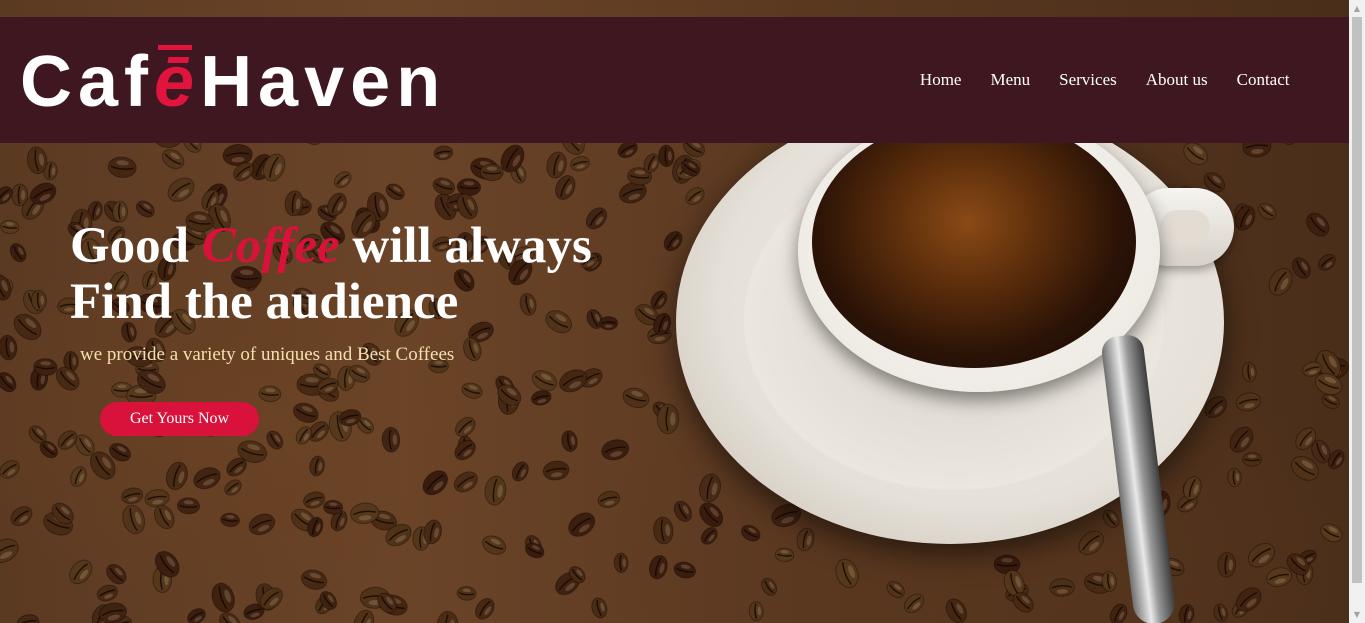 The width and height of the screenshot is (1365, 623). What do you see at coordinates (323, 82) in the screenshot?
I see `logo-text-part2: Haven` at bounding box center [323, 82].